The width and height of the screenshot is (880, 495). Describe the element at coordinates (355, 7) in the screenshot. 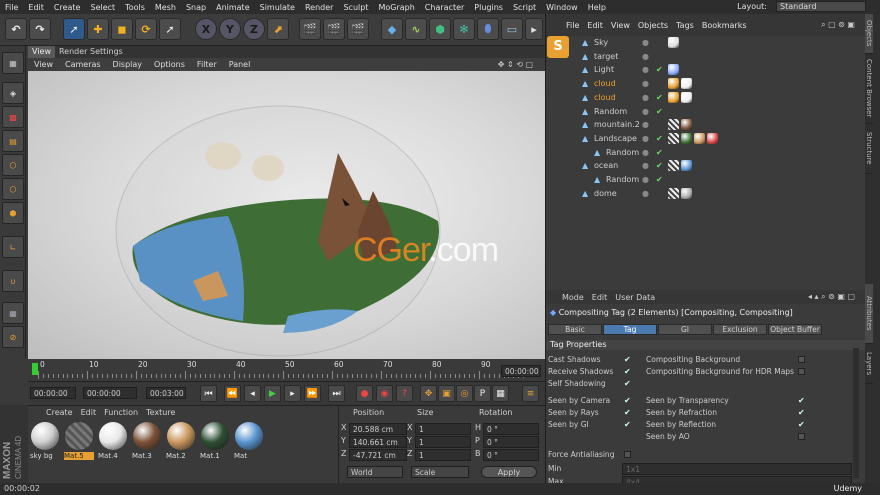

I see `menu-sculpt: Sculpt` at that location.